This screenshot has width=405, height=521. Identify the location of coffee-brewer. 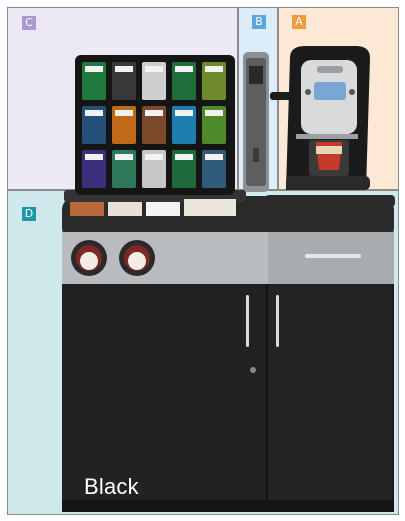
(330, 126).